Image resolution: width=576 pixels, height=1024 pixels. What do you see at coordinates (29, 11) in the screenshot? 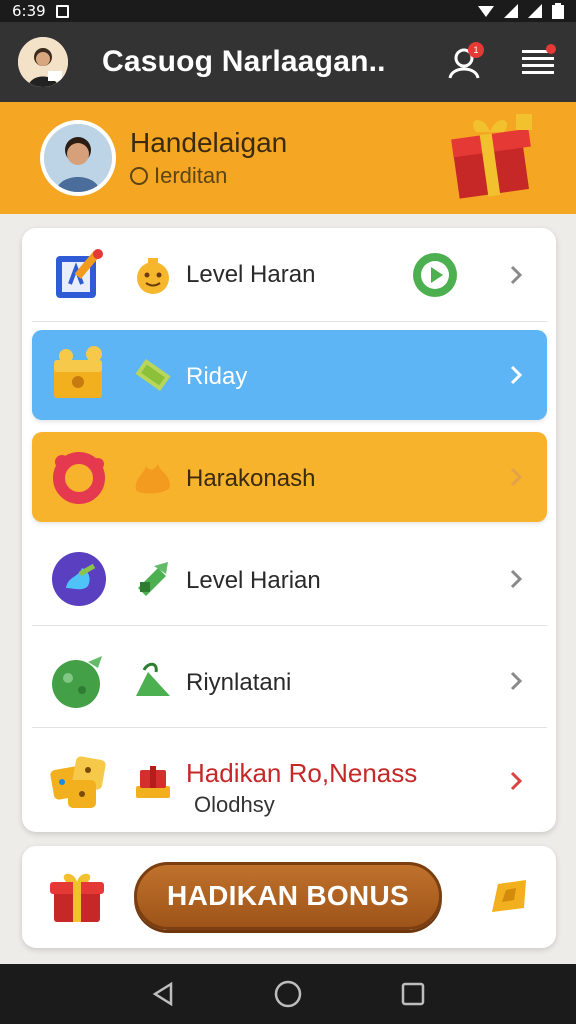
I see `status-time: 6:39` at bounding box center [29, 11].